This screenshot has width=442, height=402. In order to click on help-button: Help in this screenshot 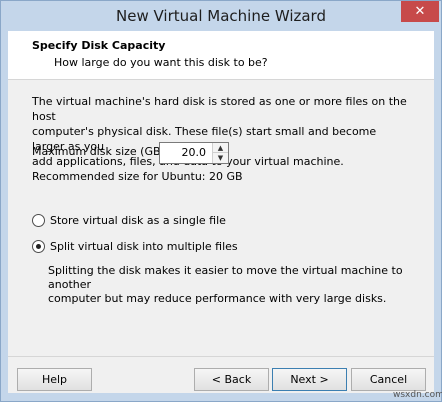, I will do `click(54, 379)`.